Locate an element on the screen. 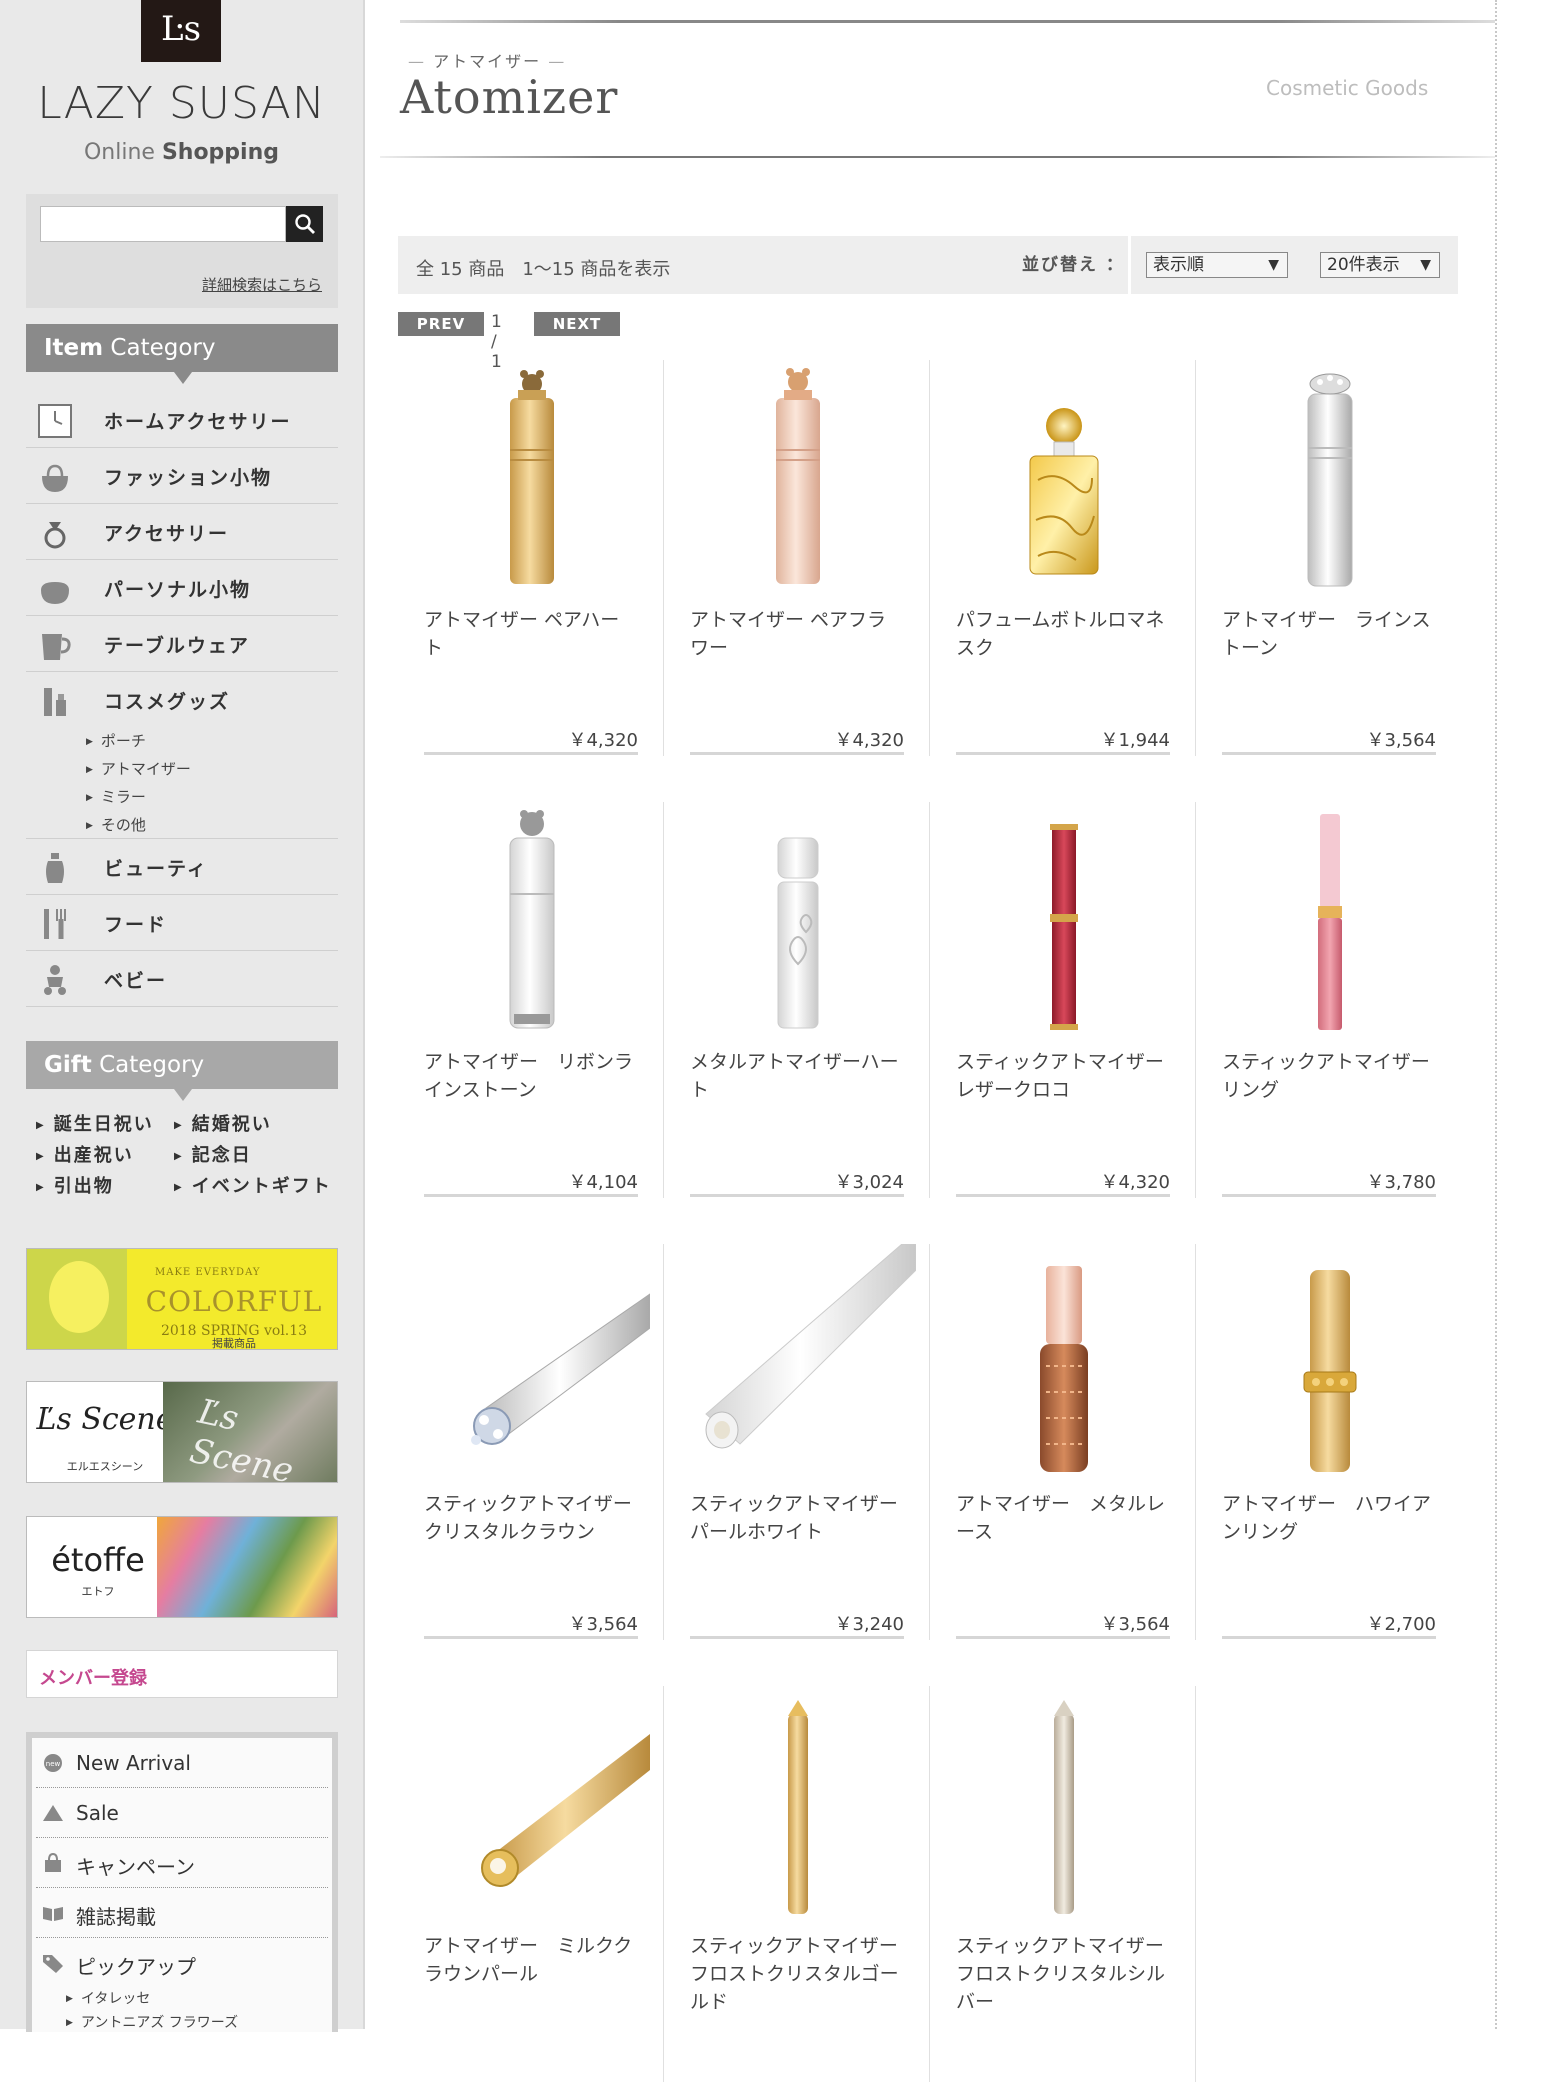 This screenshot has height=2082, width=1542. clock-icon is located at coordinates (55, 421).